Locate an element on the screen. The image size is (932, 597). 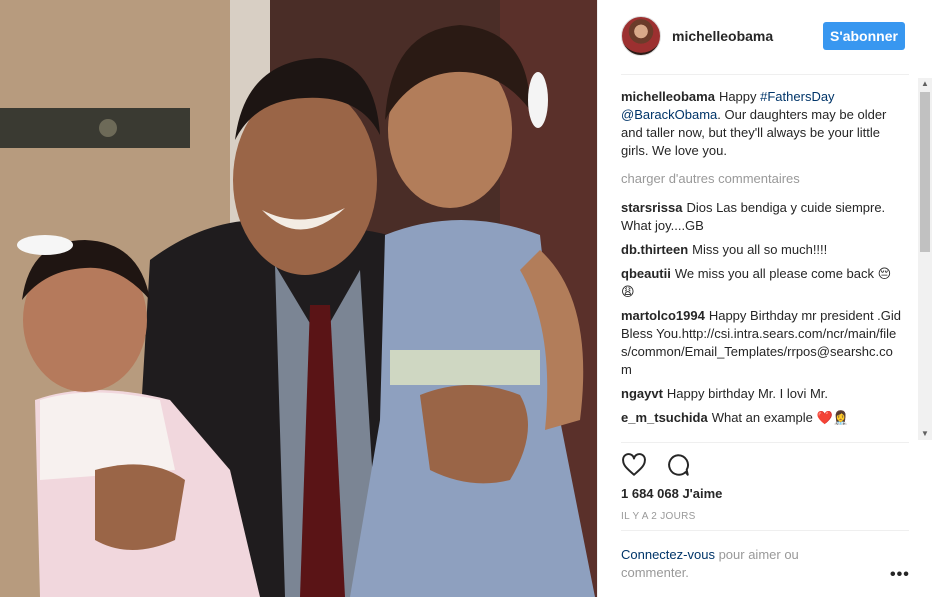
comment-text: Happy birthday Mr. I lovi Mr. is located at coordinates (747, 393).